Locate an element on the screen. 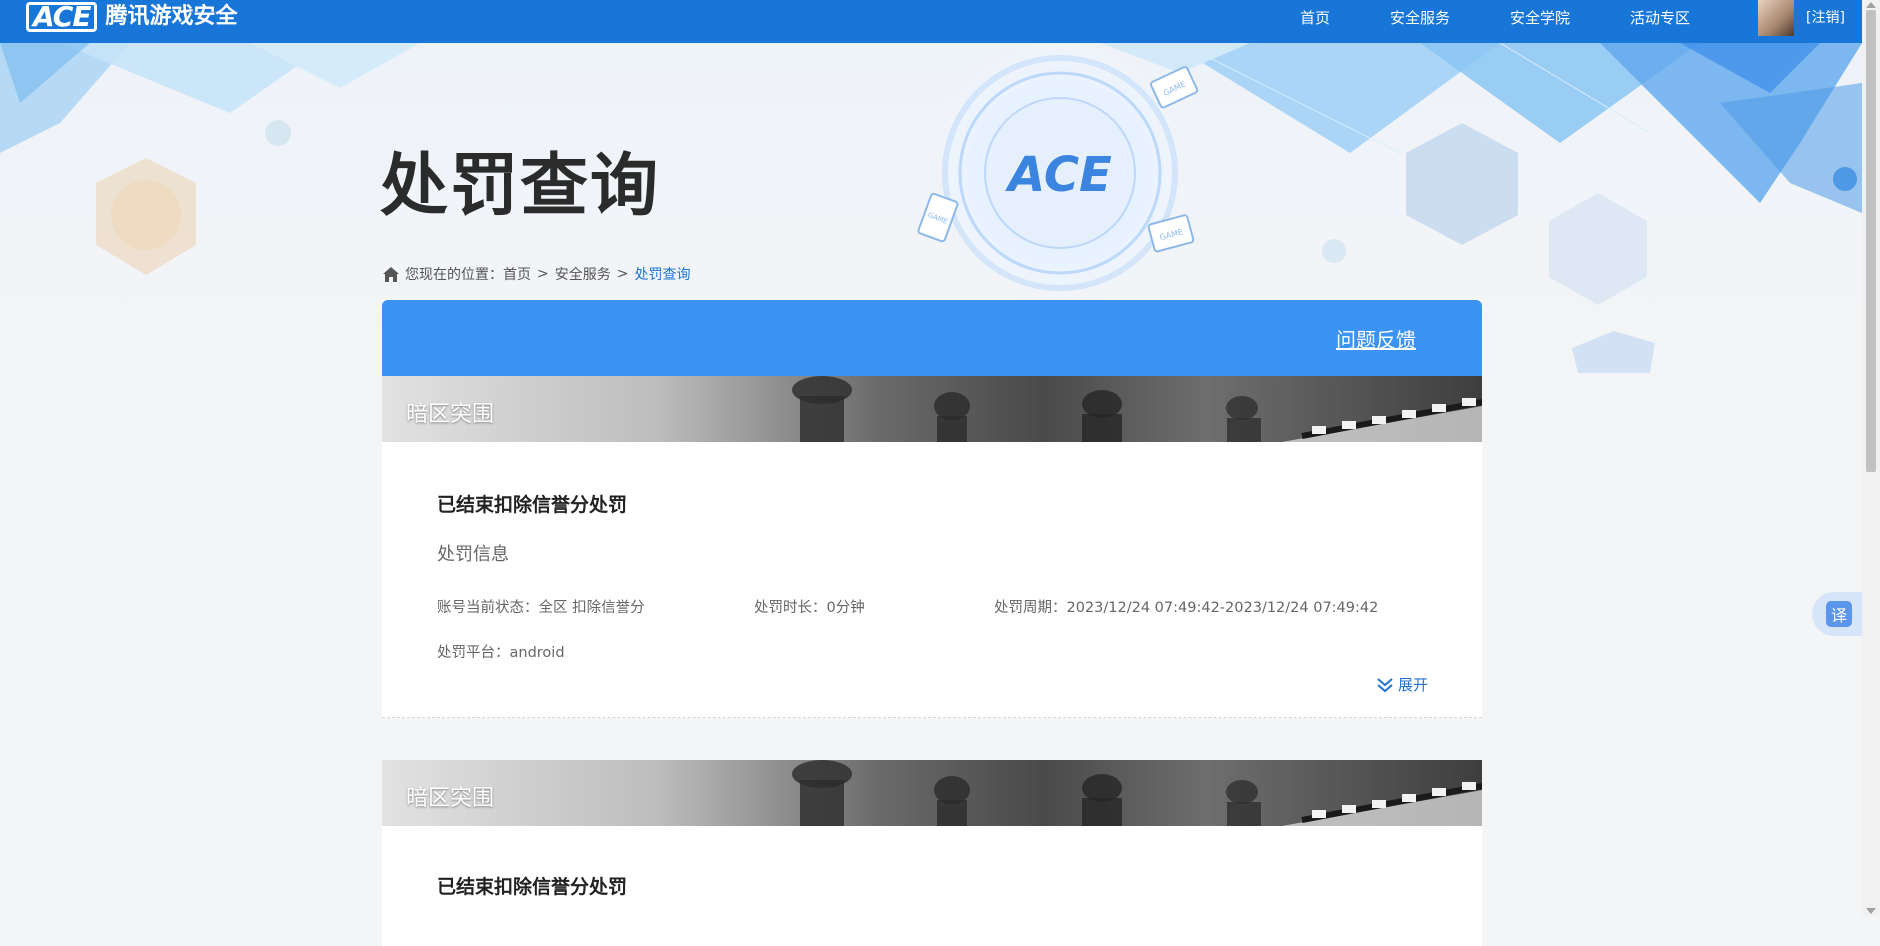 This screenshot has height=946, width=1880. feedback-link: 问题反馈 is located at coordinates (1376, 338).